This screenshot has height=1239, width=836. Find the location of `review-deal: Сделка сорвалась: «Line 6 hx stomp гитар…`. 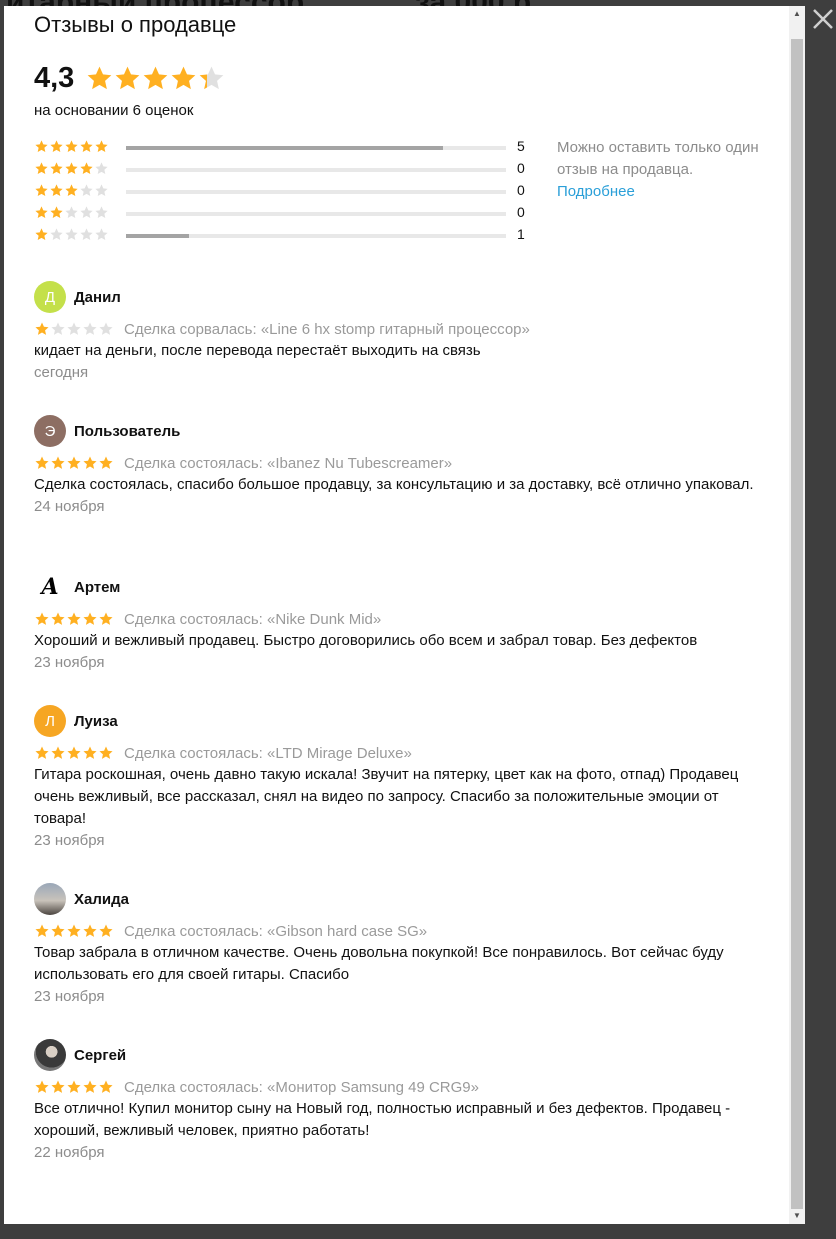

review-deal: Сделка сорвалась: «Line 6 hx stomp гитар… is located at coordinates (327, 329).